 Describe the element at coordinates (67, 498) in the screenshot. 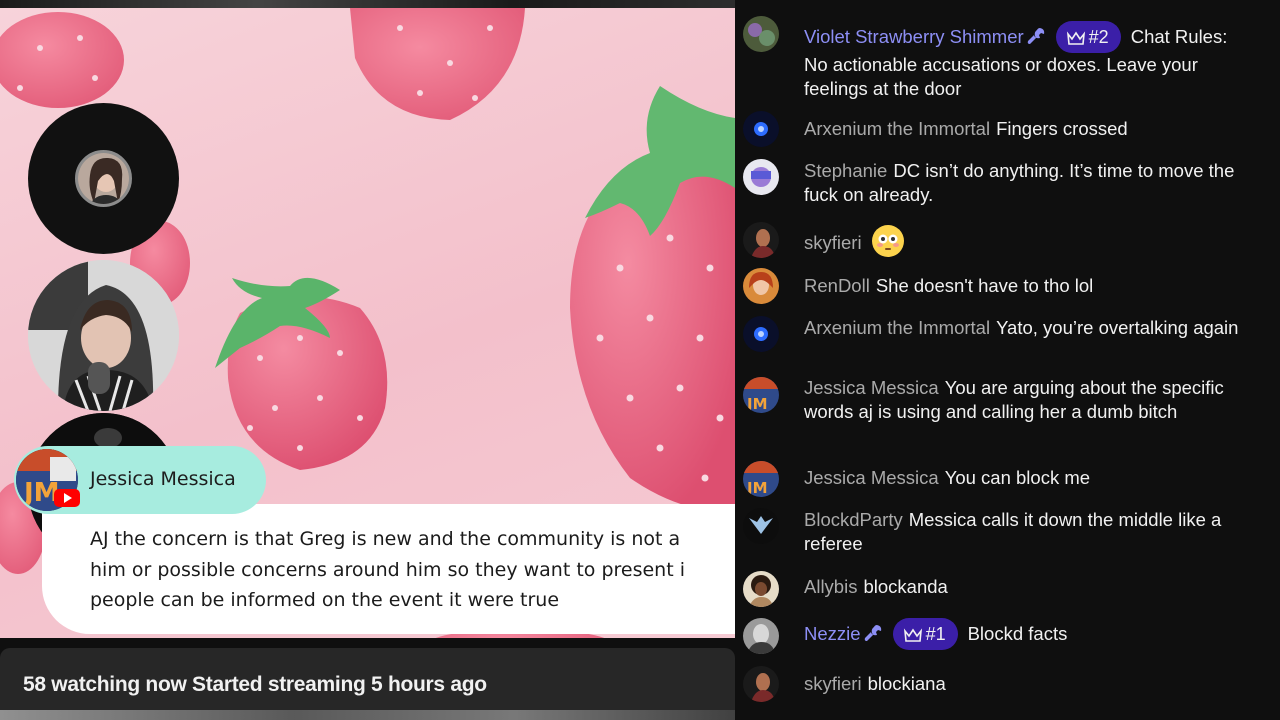

I see `youtube-icon` at that location.